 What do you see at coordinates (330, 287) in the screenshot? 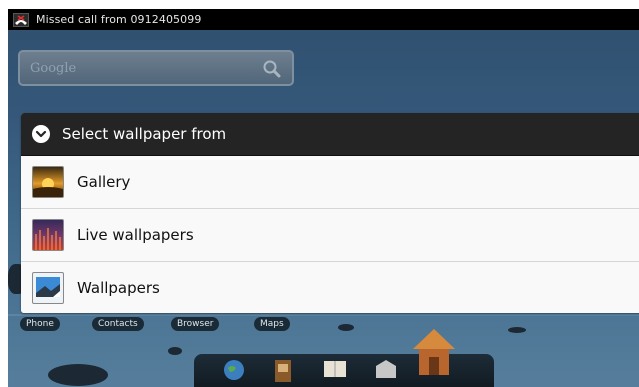
I see `list-item-wallpapers: Wallpapers` at bounding box center [330, 287].